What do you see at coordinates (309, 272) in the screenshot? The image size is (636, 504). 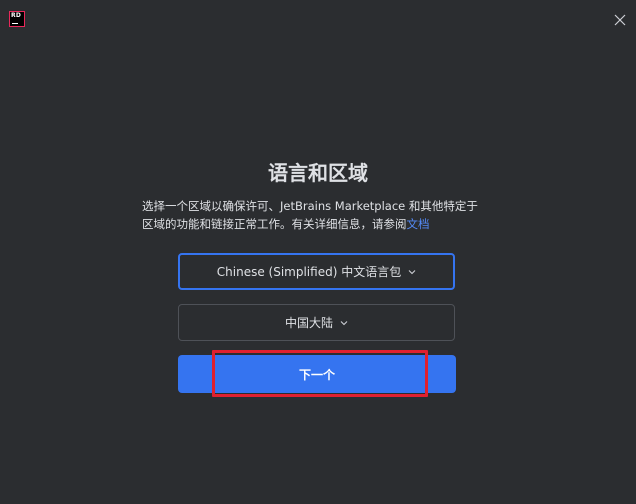 I see `language-select-value: Chinese (Simplified) 中文语言包` at bounding box center [309, 272].